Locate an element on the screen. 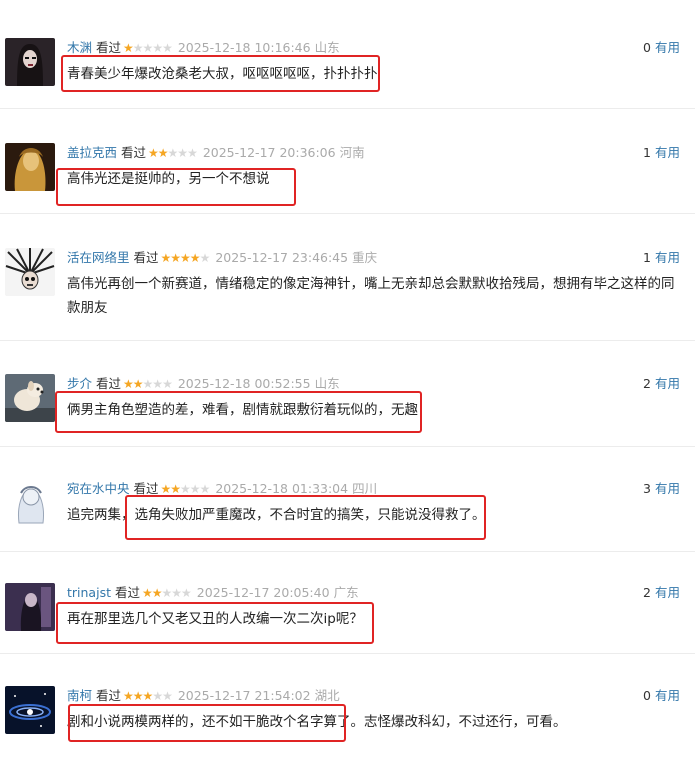 This screenshot has height=764, width=695. comment-time: 2025-12-17 21:54:02 is located at coordinates (244, 695).